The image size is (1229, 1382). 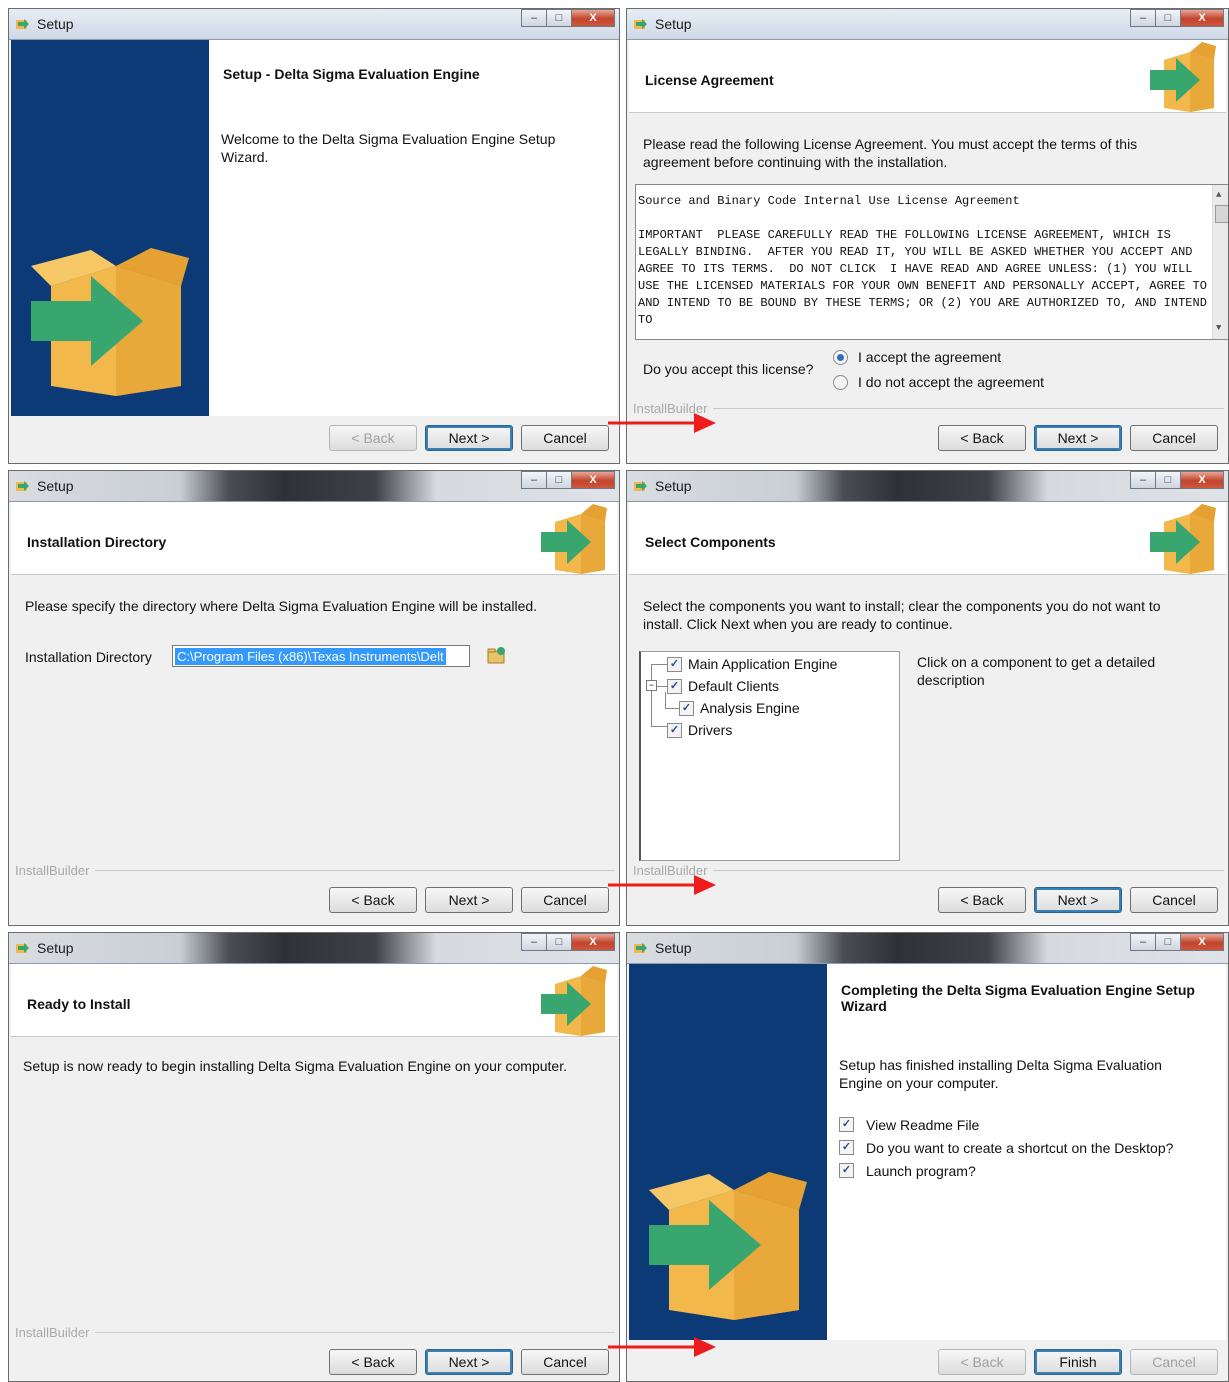 I want to click on component-item: ✓ Default Clients, so click(x=723, y=686).